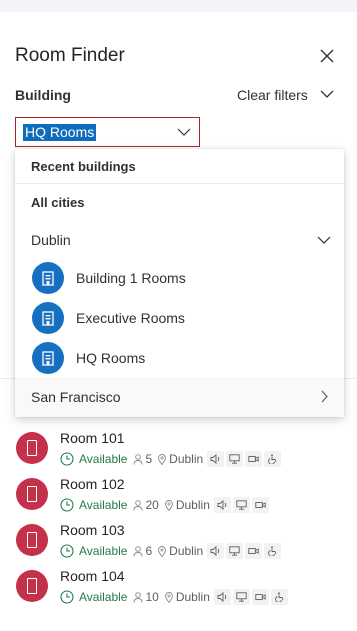 Image resolution: width=357 pixels, height=631 pixels. I want to click on room-row: Room 104 Available 10 Dublin, so click(178, 590).